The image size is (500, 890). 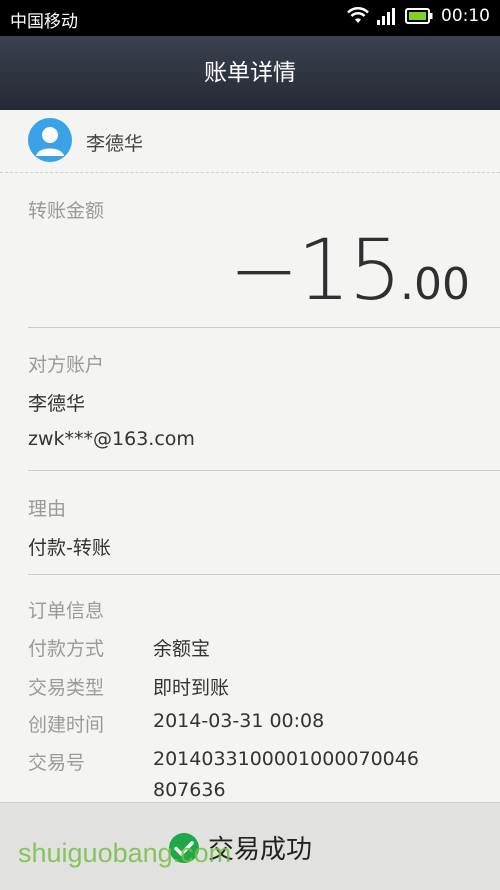 I want to click on order-info-label: 订单信息, so click(x=66, y=611).